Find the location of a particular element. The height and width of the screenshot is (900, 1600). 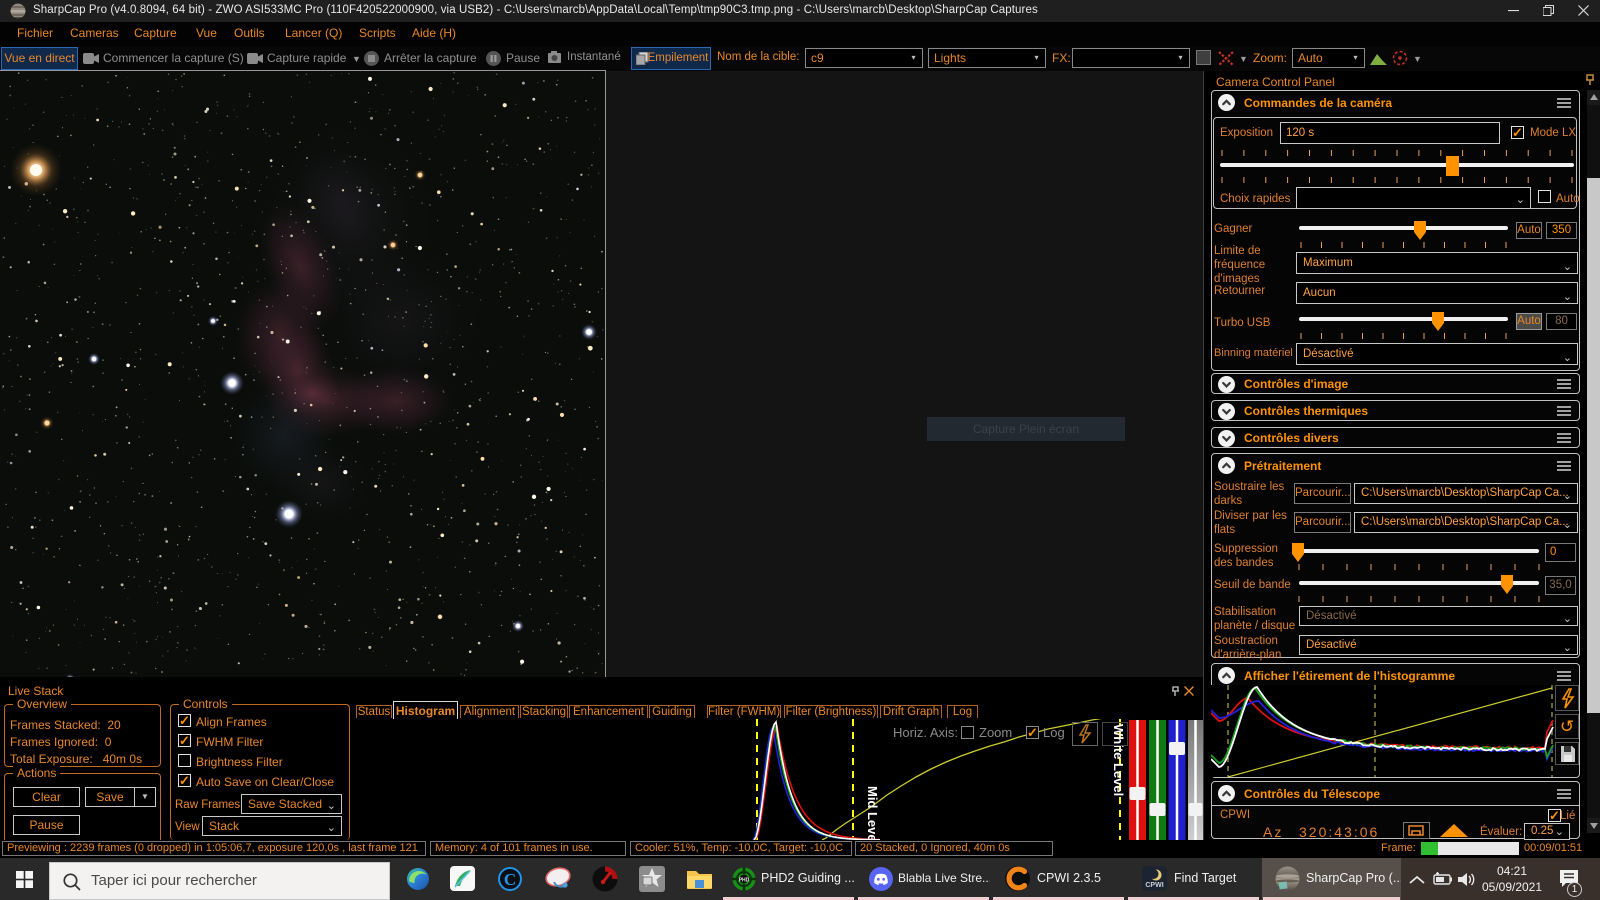

svg-text: C is located at coordinates (510, 879).